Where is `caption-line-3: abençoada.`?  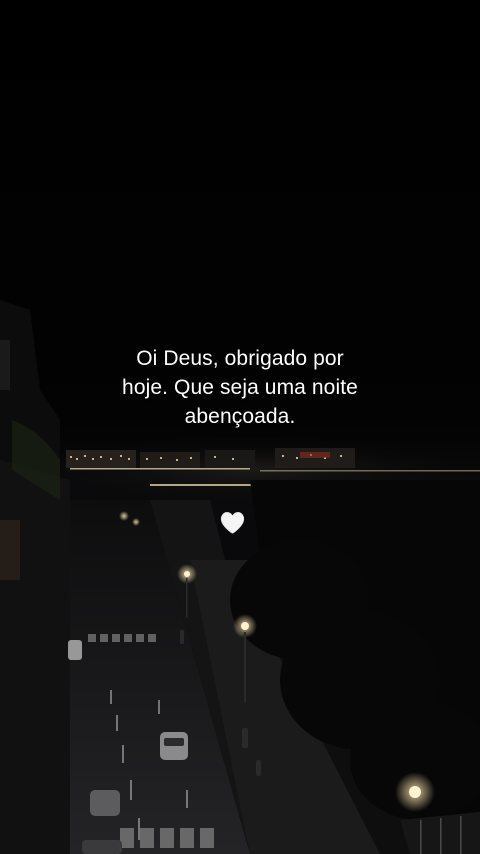 caption-line-3: abençoada. is located at coordinates (240, 416).